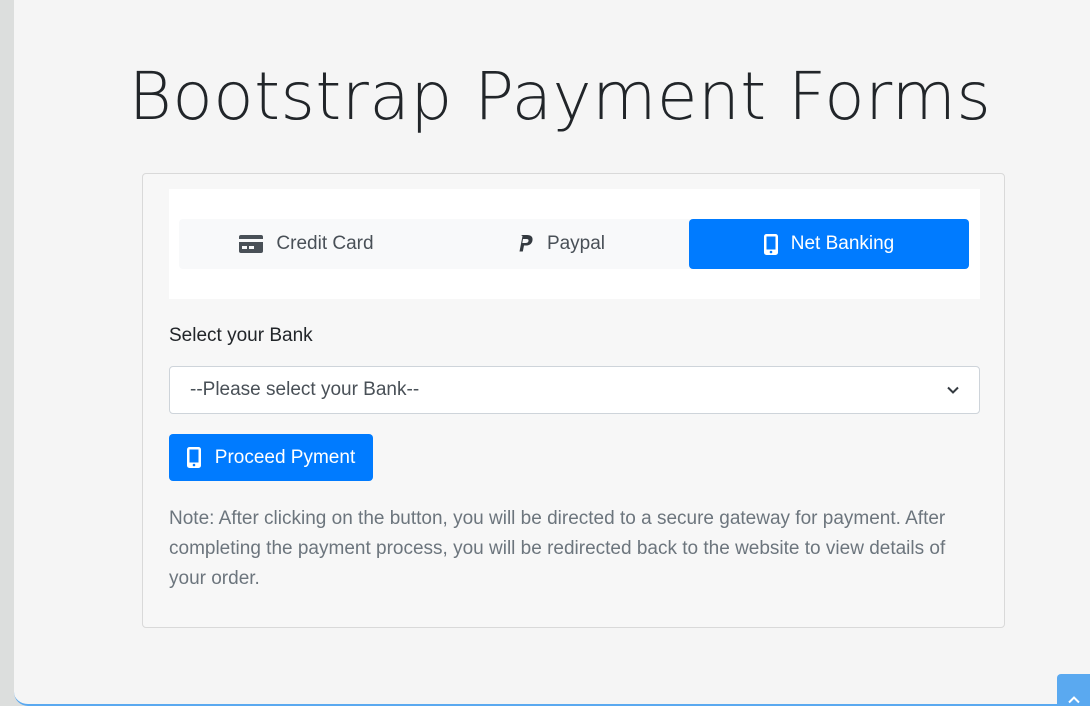 Image resolution: width=1090 pixels, height=706 pixels. I want to click on scroll-to-top-button, so click(1073, 690).